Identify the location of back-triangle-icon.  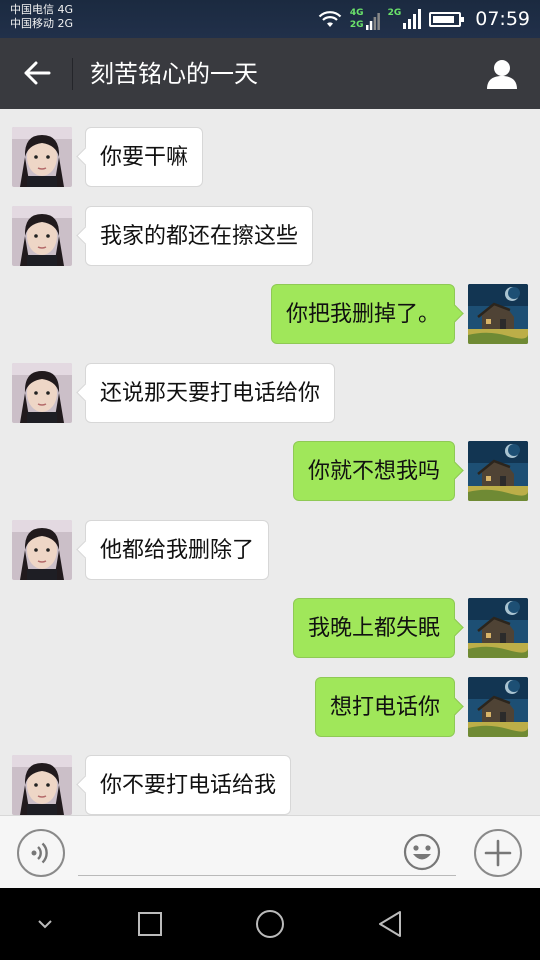
(390, 924).